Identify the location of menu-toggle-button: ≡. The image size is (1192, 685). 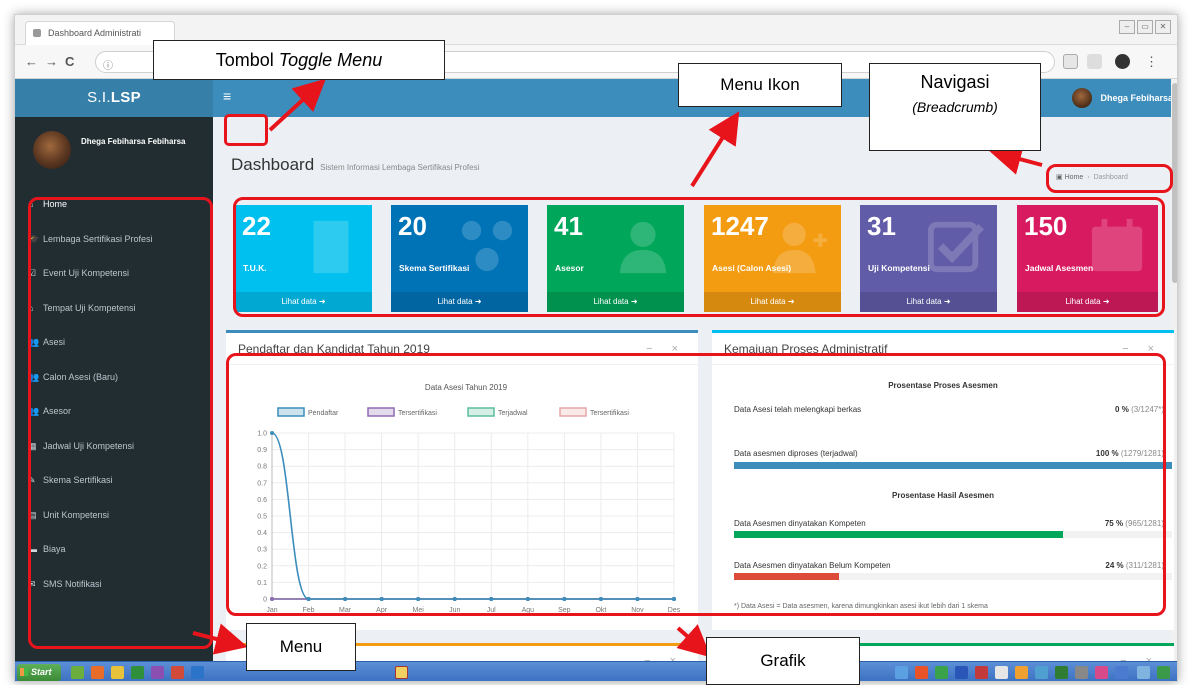
(227, 96).